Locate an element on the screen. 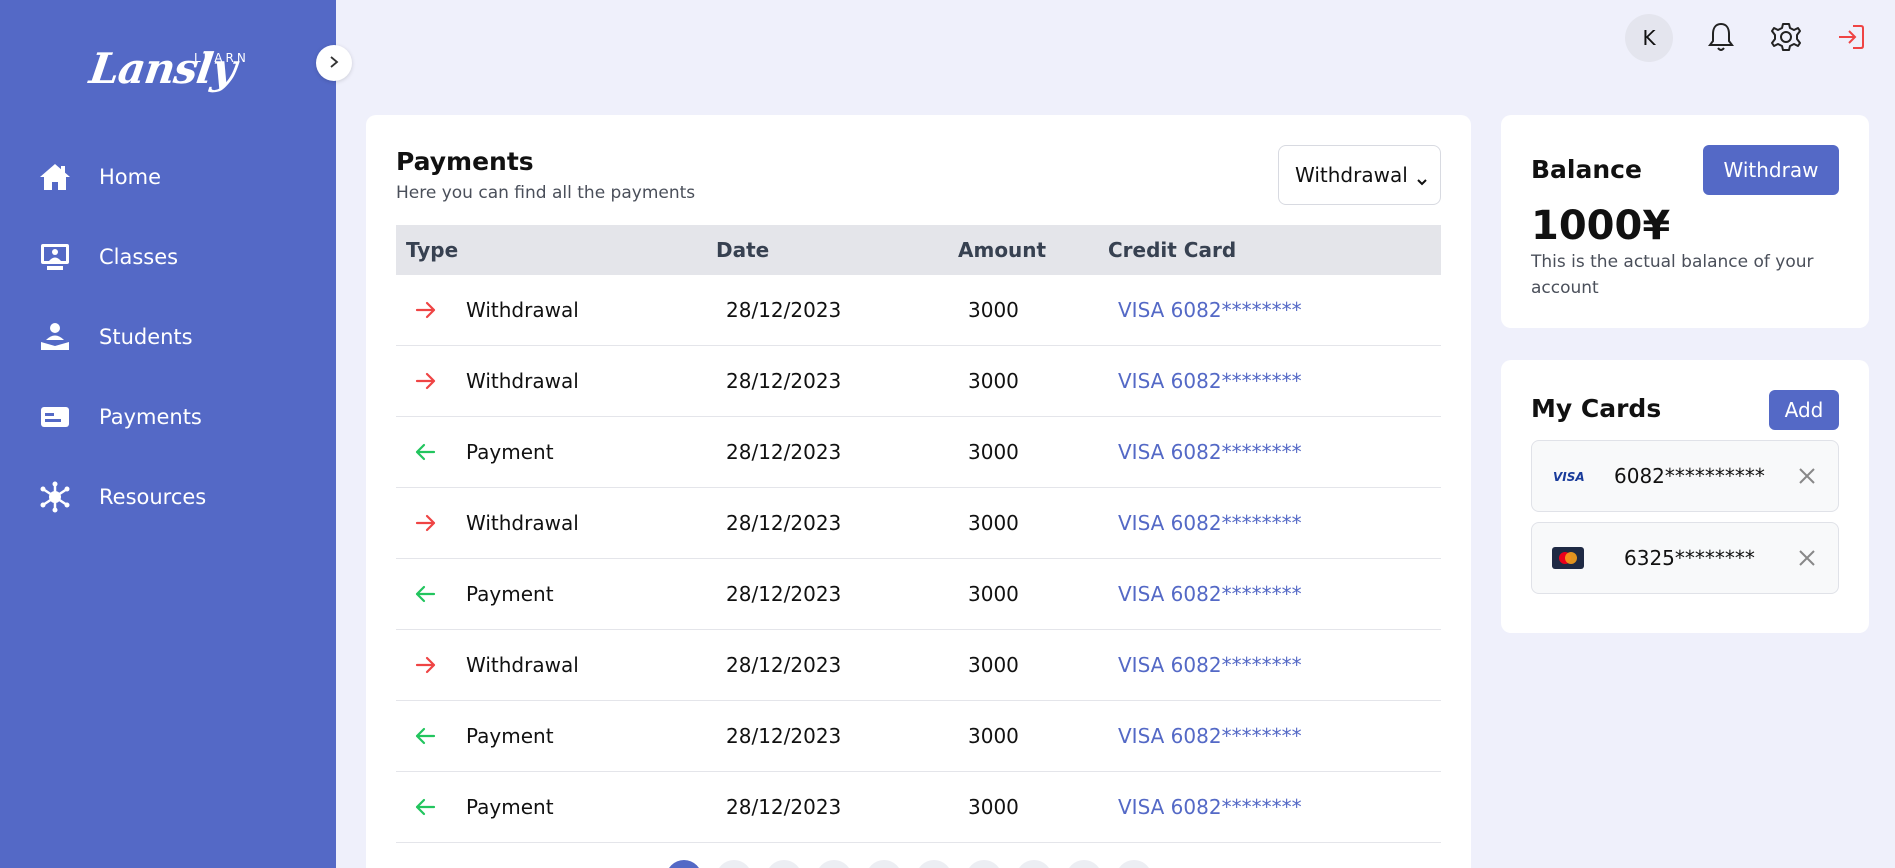 The width and height of the screenshot is (1895, 868). mastercard-icon is located at coordinates (1568, 558).